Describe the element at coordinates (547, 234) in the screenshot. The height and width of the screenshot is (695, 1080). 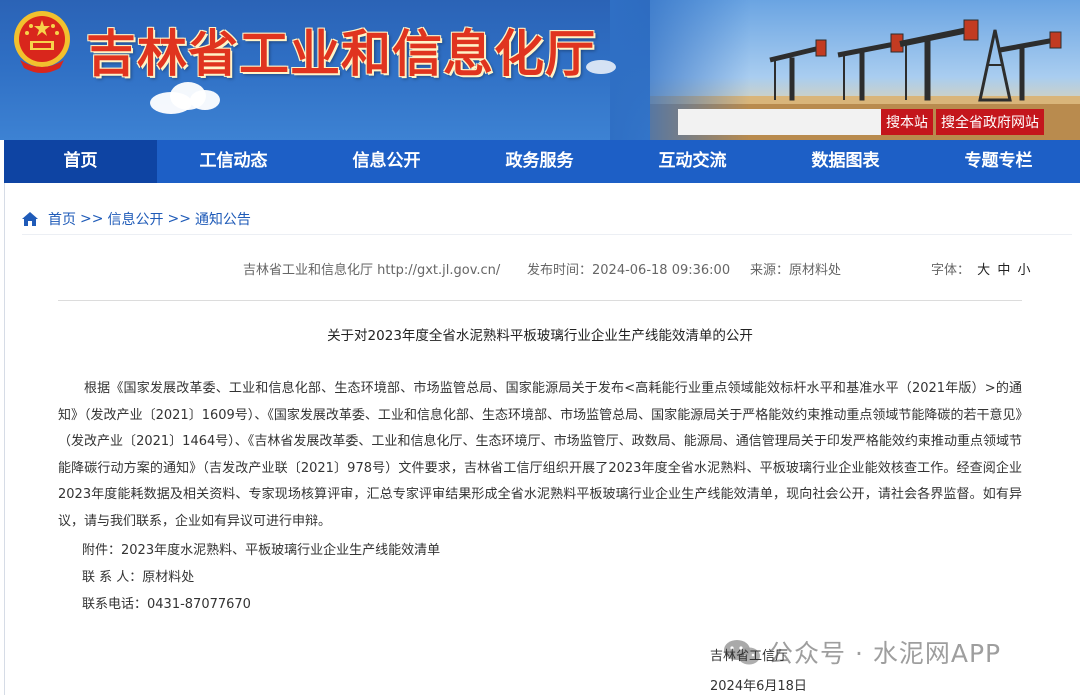
I see `divider` at that location.